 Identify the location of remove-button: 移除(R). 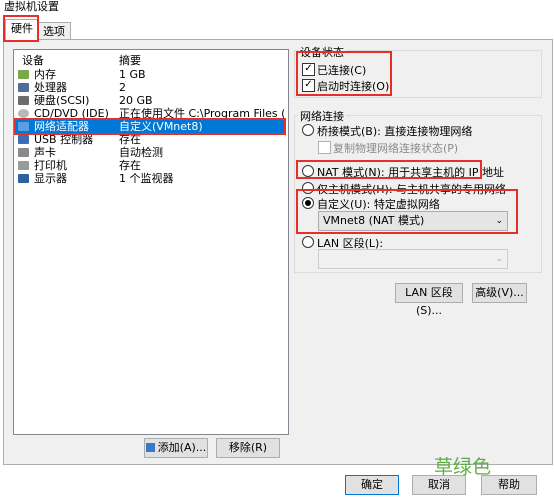
(248, 448).